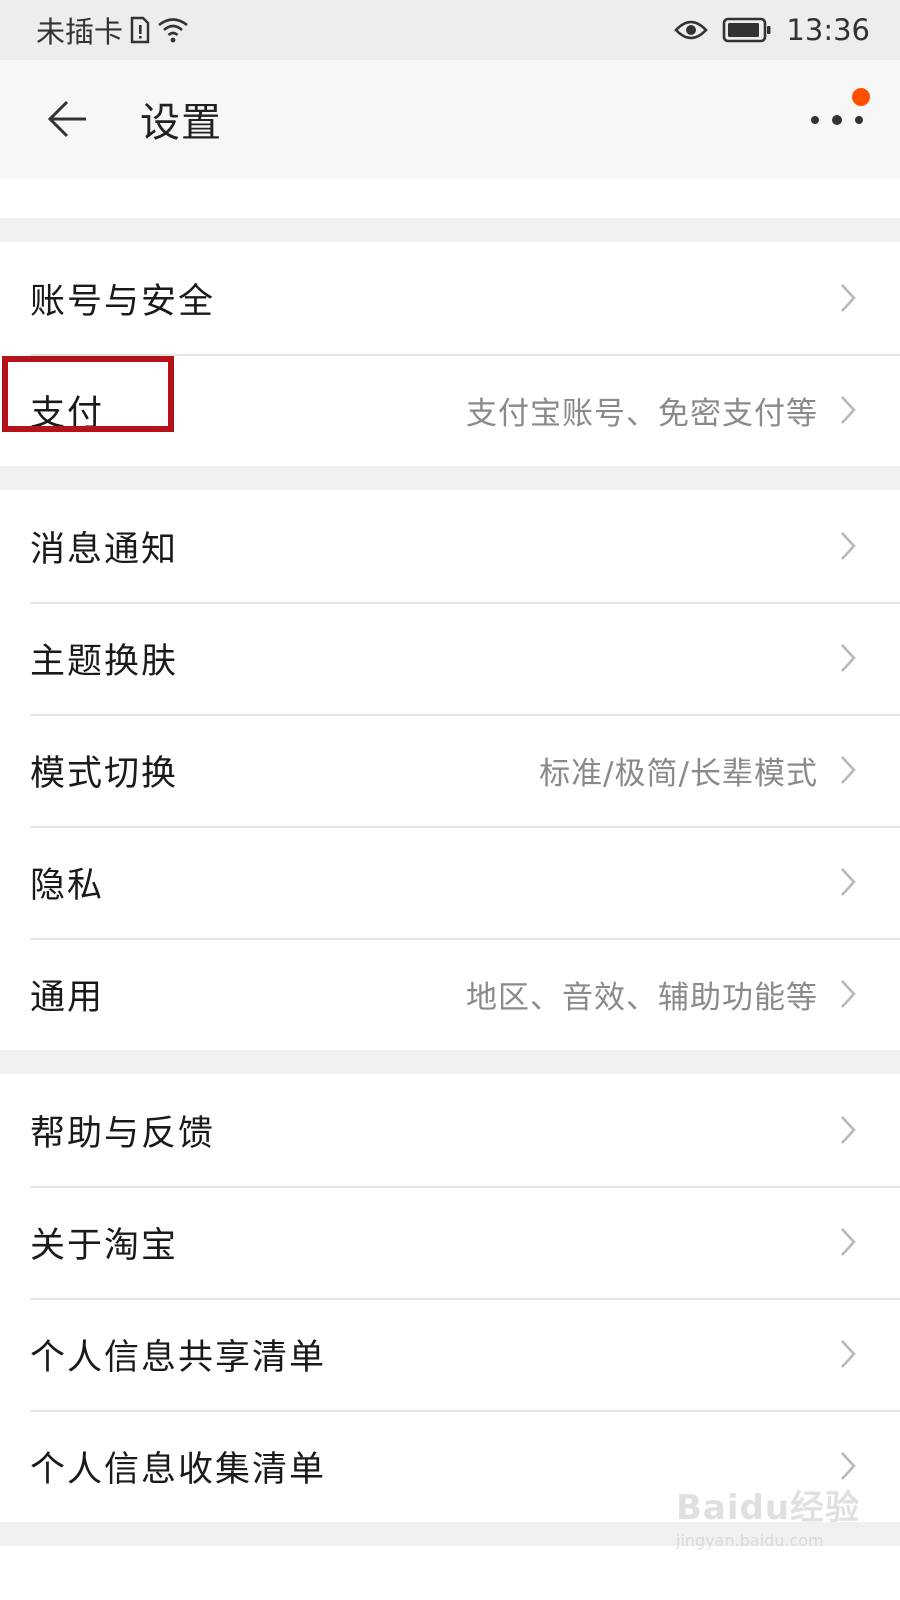 The width and height of the screenshot is (900, 1600). I want to click on settings-item-general: 通用 地区、音效、辅助功能等, so click(450, 994).